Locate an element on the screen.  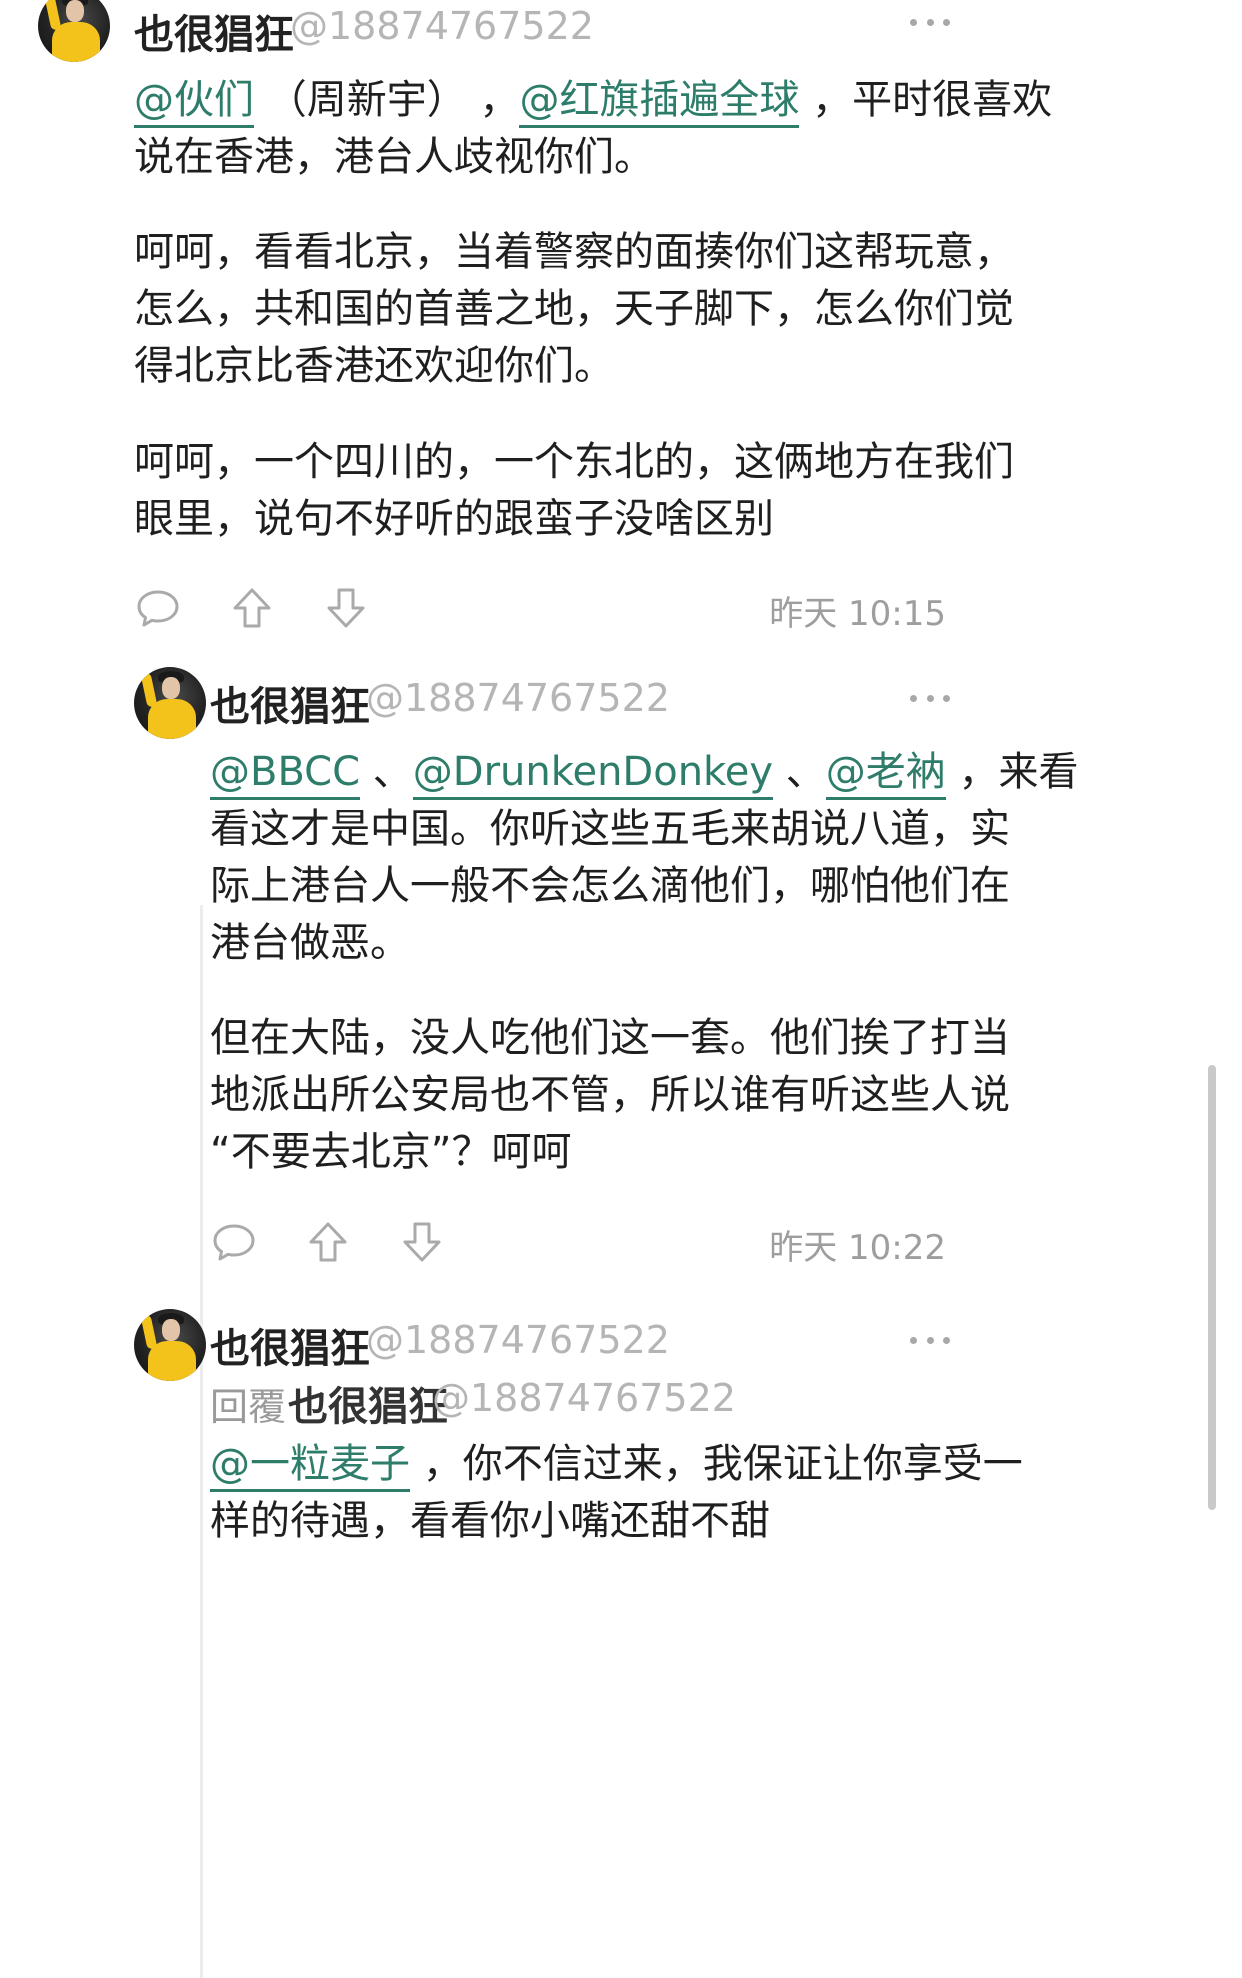
comment-text: 呵呵，一个四川的，一个东北的，这俩地方在我们 is located at coordinates (574, 462).